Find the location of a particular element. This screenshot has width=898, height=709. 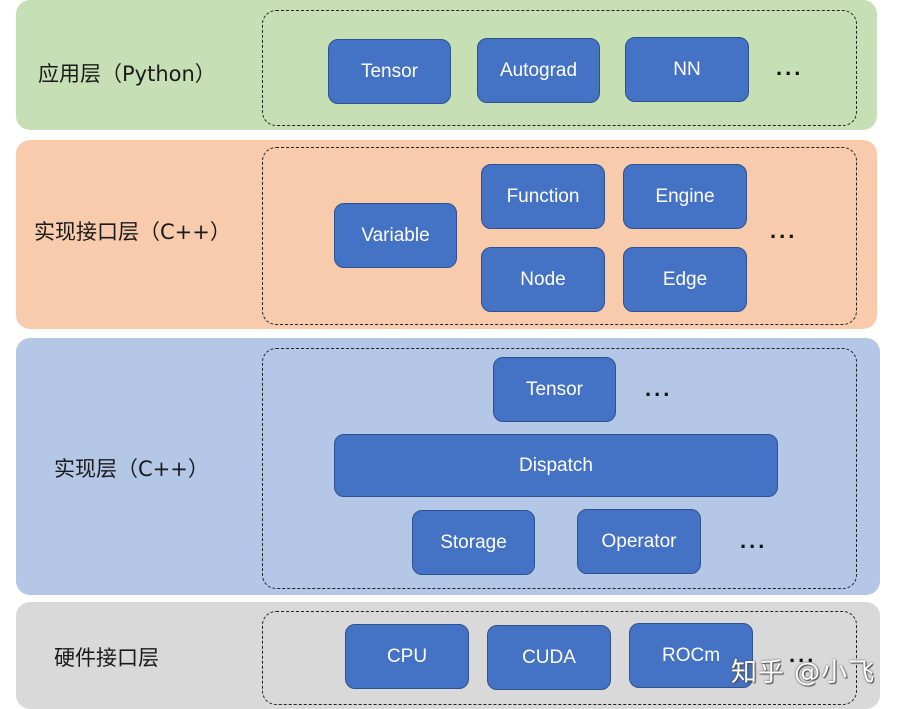

layer-title-application: 应用层（Python） is located at coordinates (127, 74).